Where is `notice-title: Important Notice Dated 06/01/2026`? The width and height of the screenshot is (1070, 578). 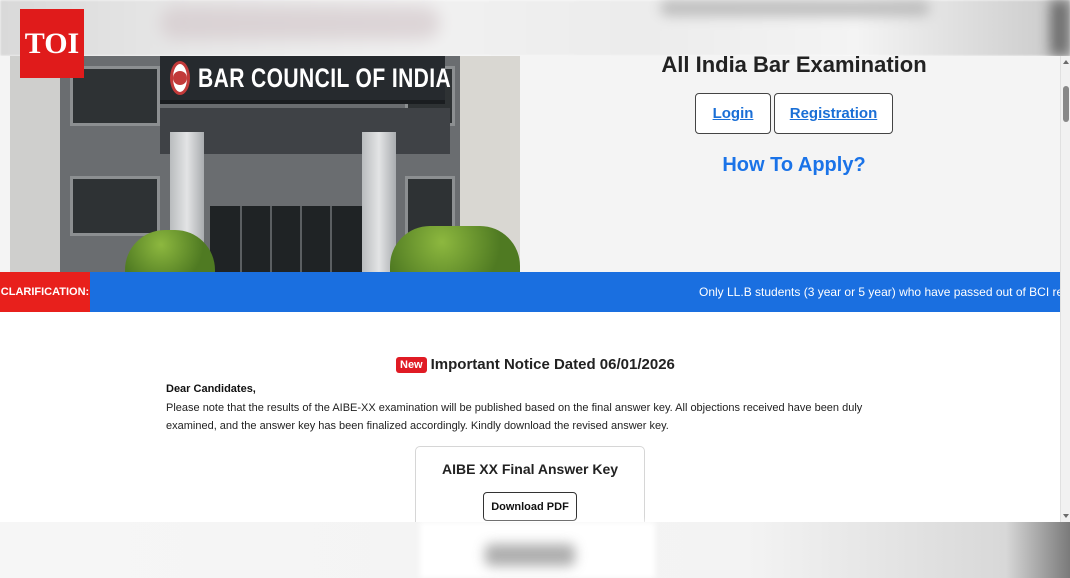
notice-title: Important Notice Dated 06/01/2026 is located at coordinates (552, 364).